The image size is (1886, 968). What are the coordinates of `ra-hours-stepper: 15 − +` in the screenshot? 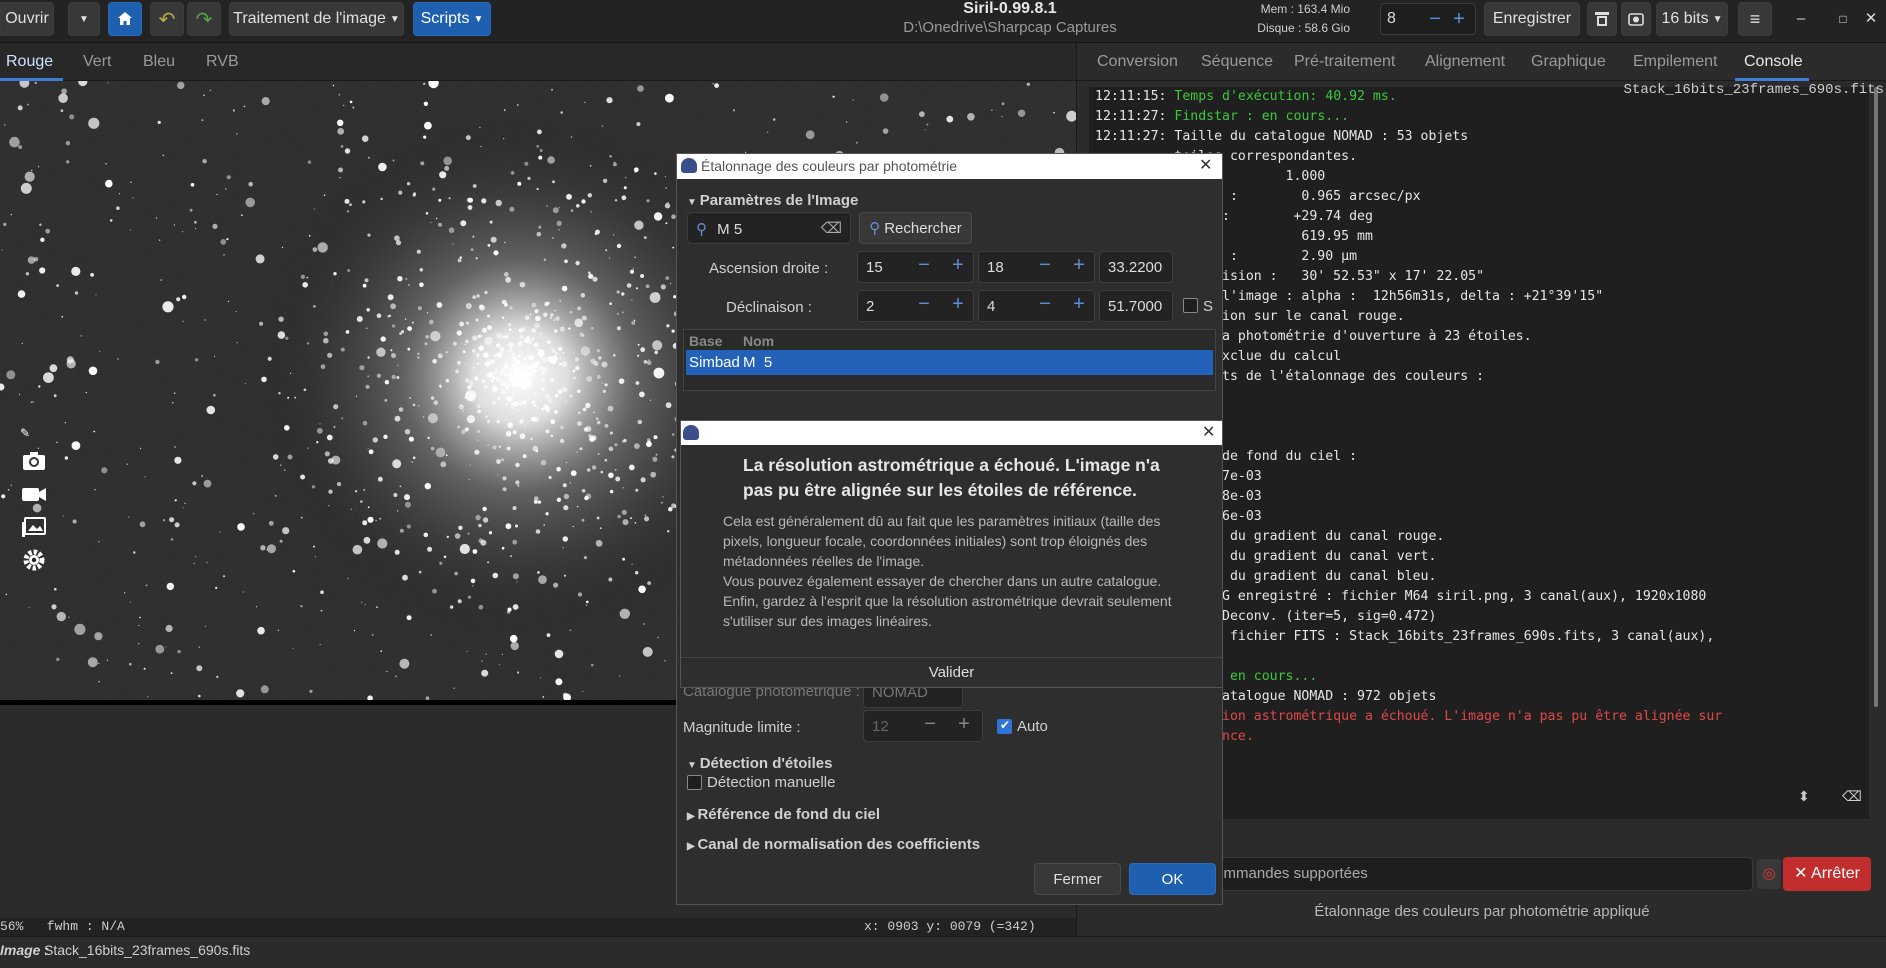 It's located at (915, 267).